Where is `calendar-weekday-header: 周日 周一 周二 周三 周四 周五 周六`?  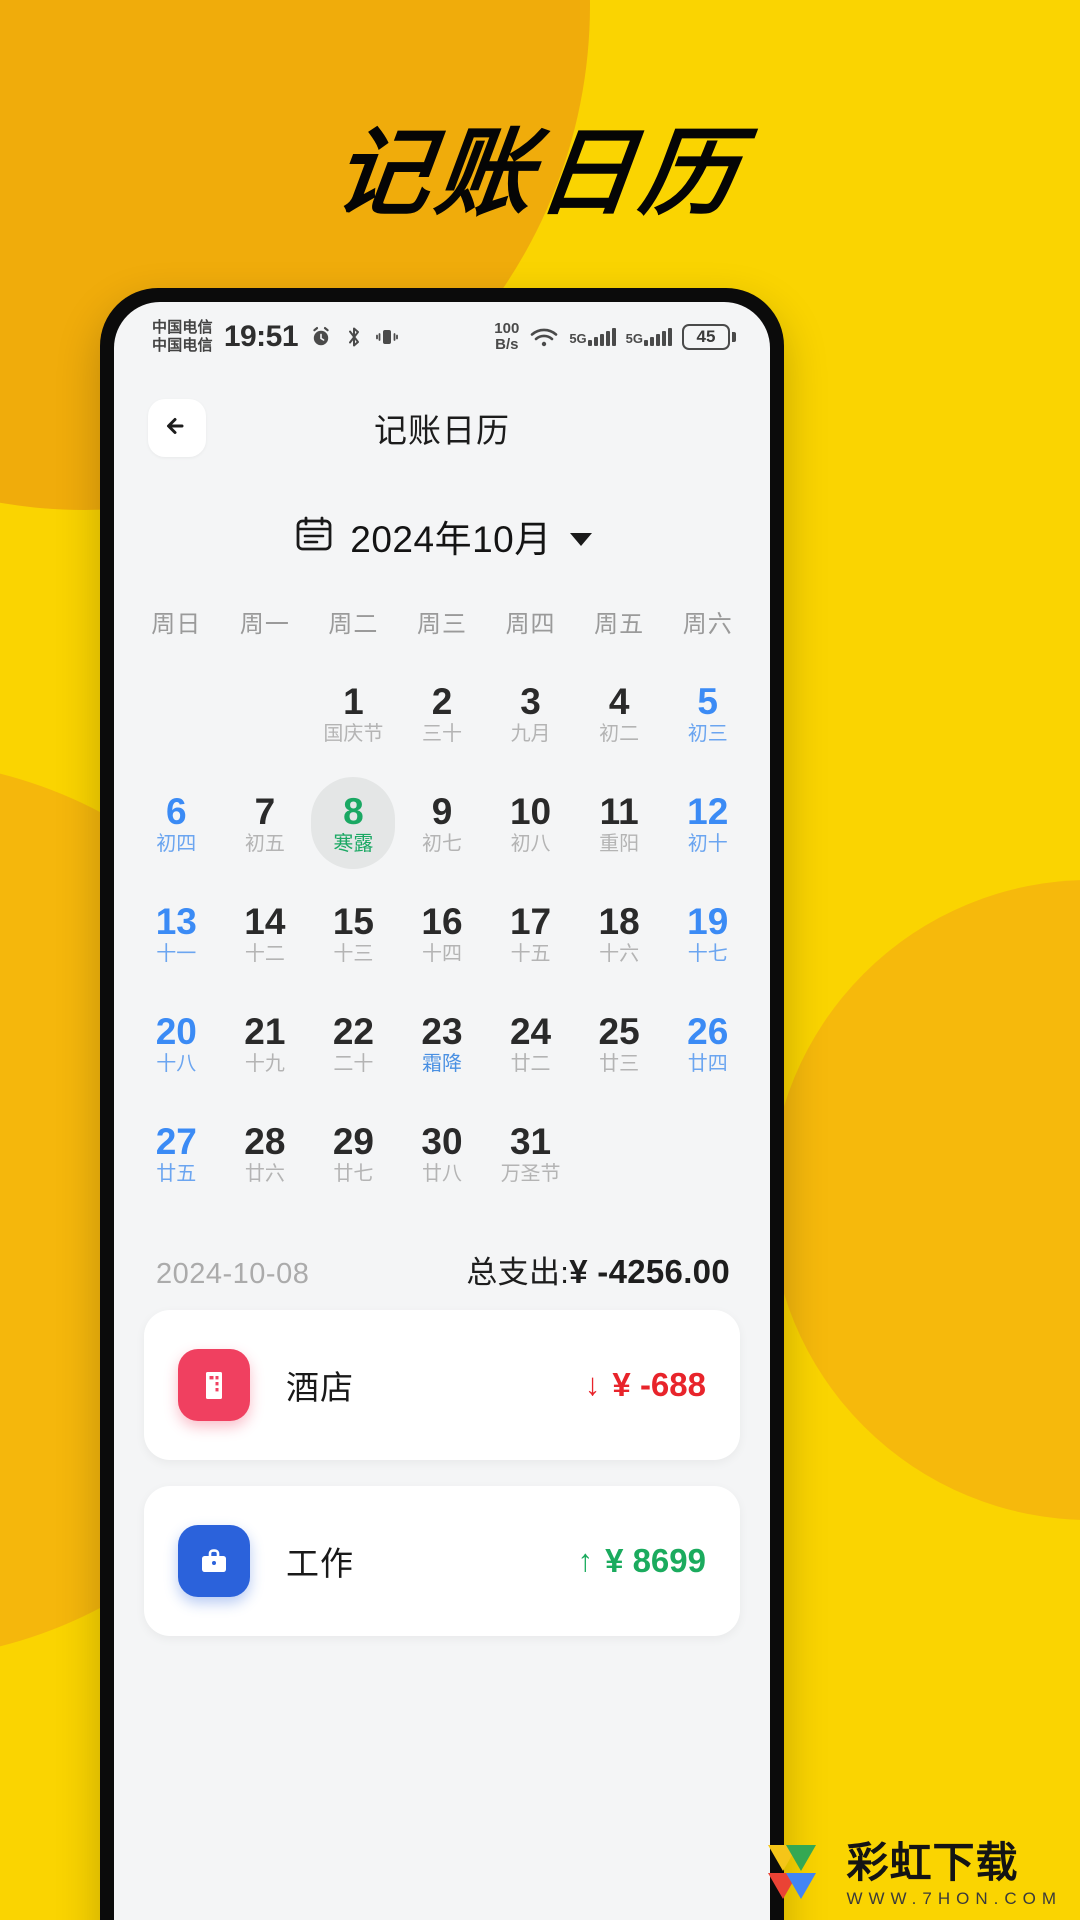 calendar-weekday-header: 周日 周一 周二 周三 周四 周五 周六 is located at coordinates (442, 621).